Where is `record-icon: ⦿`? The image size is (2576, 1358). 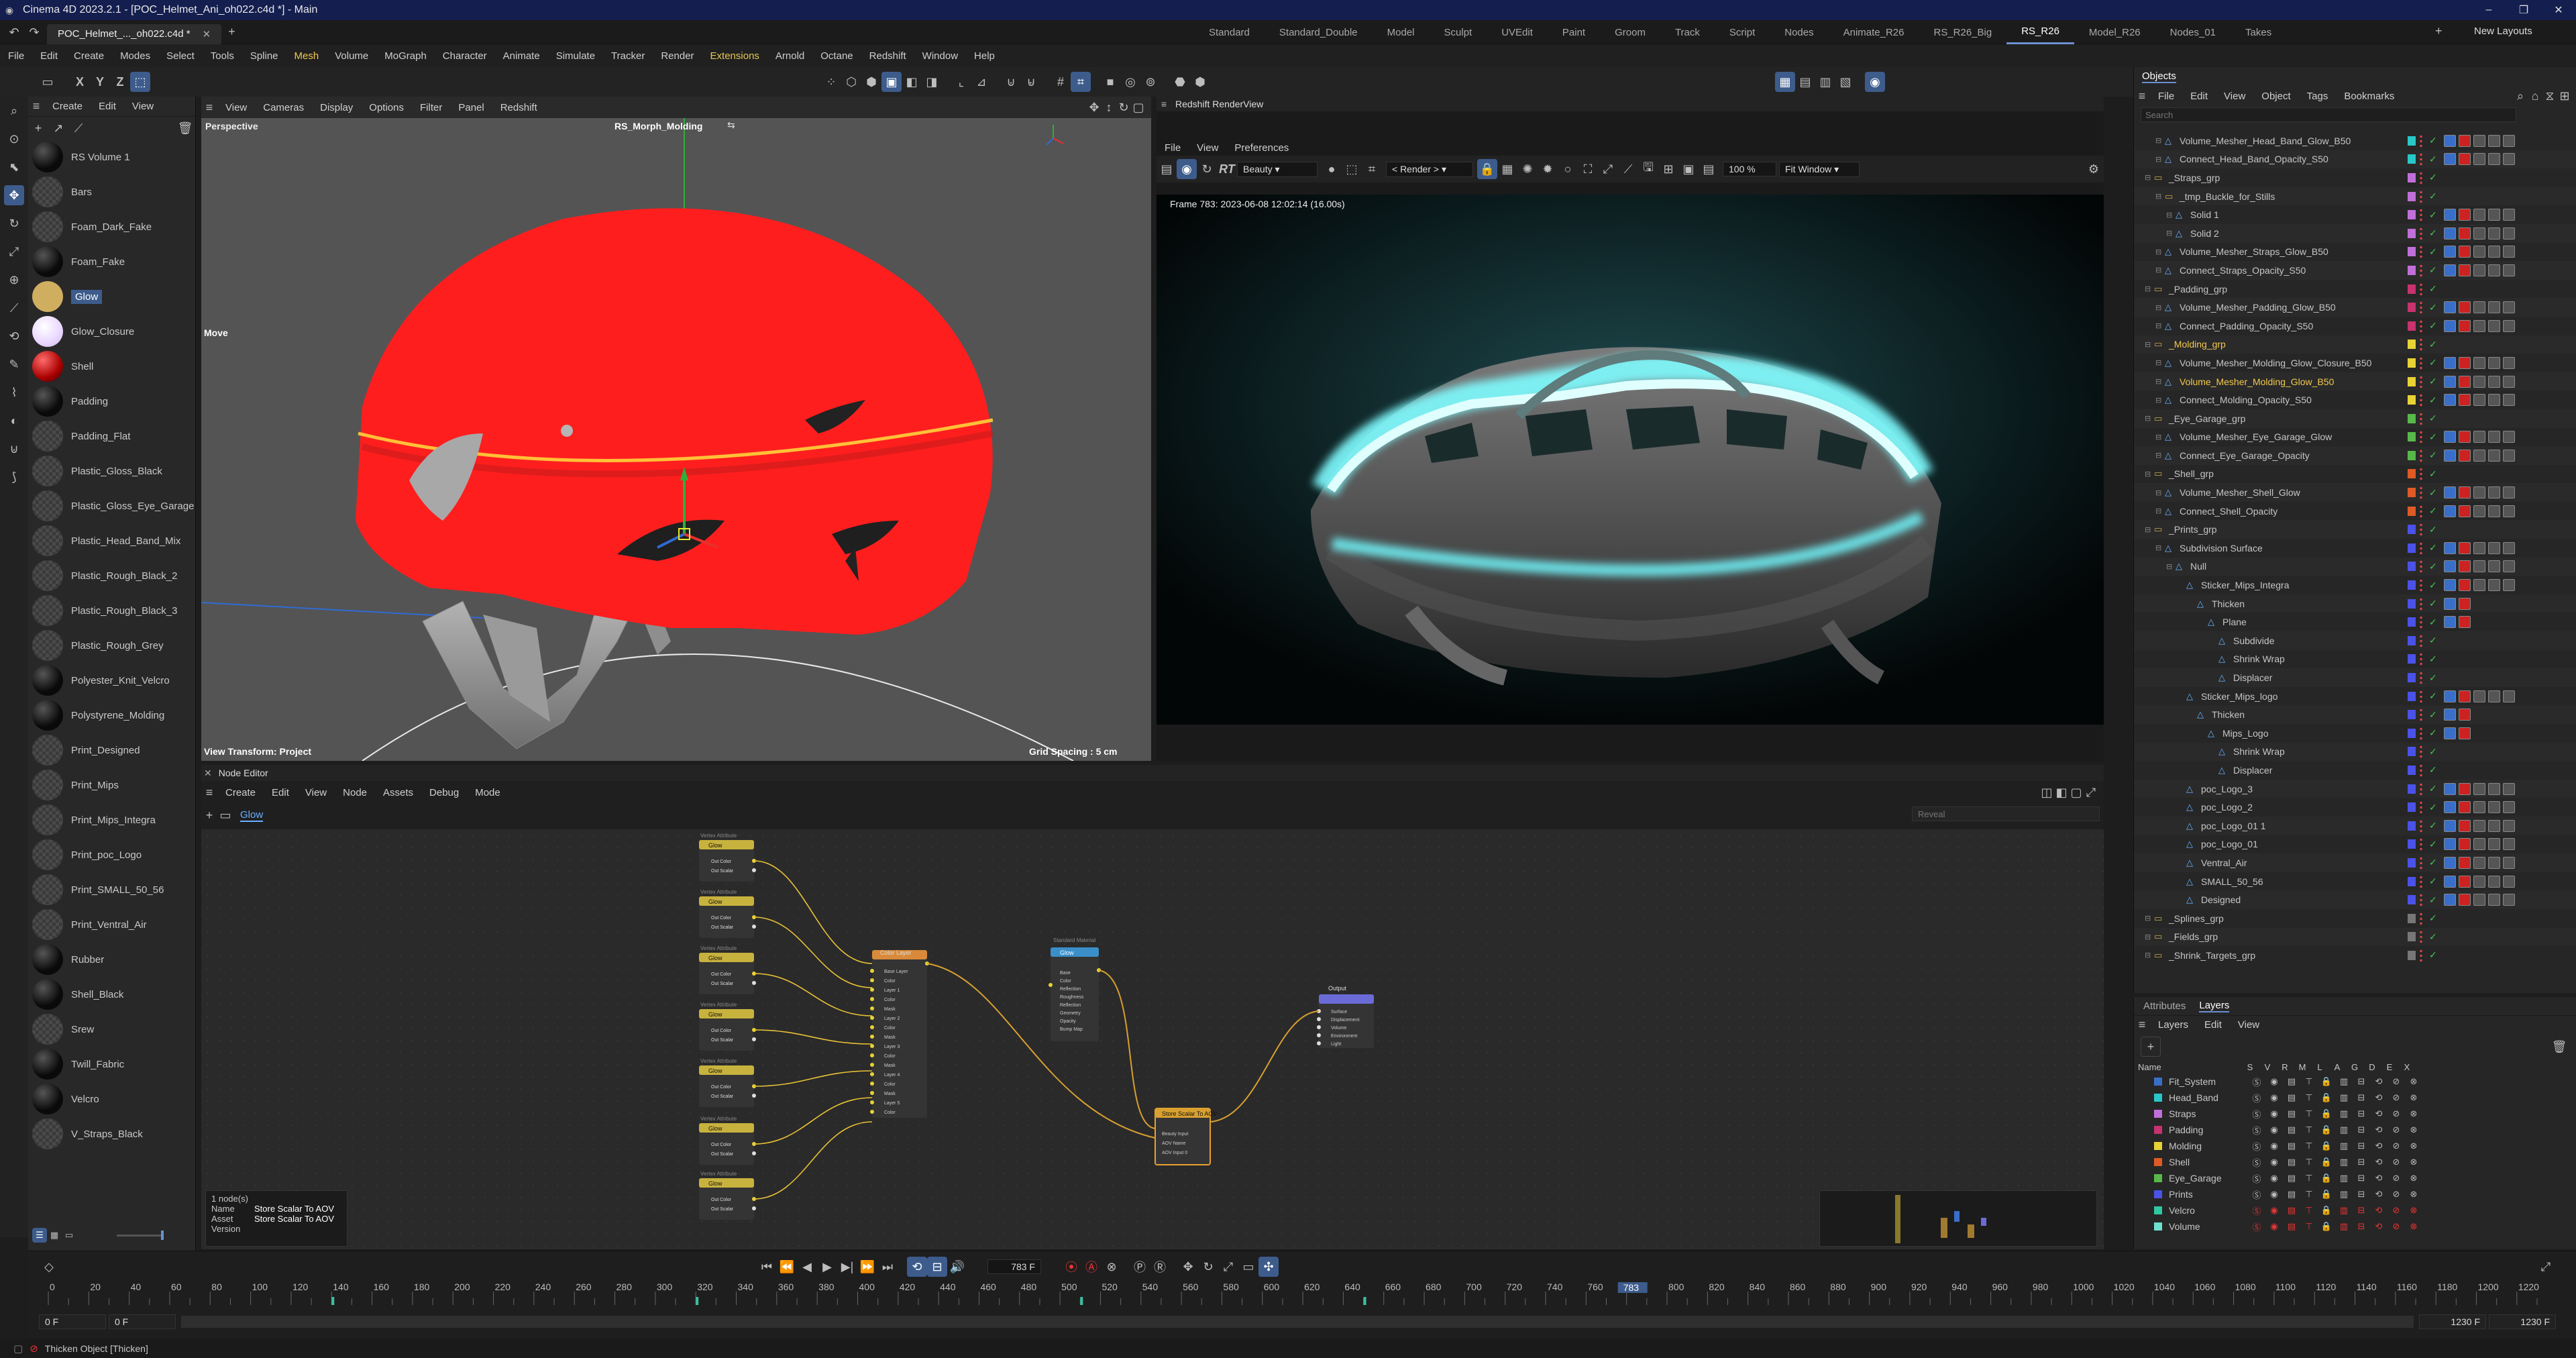
record-icon: ⦿ is located at coordinates (1071, 1267).